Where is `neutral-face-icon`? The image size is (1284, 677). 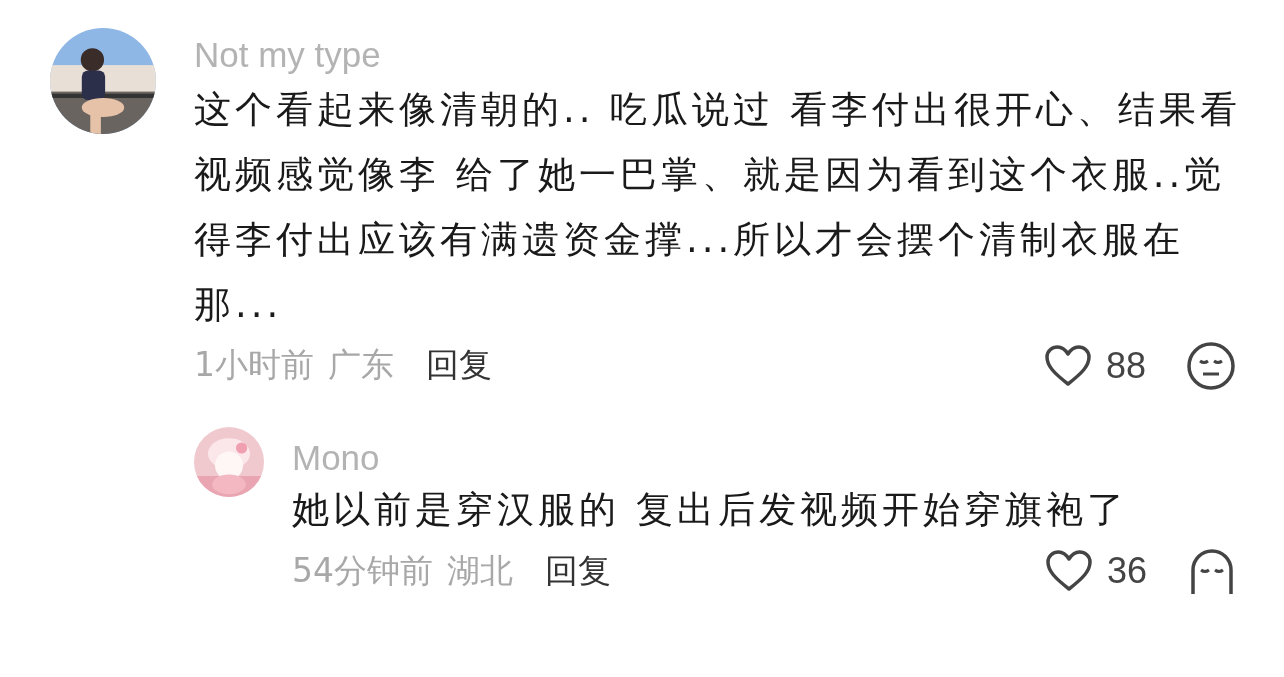
neutral-face-icon is located at coordinates (1211, 365).